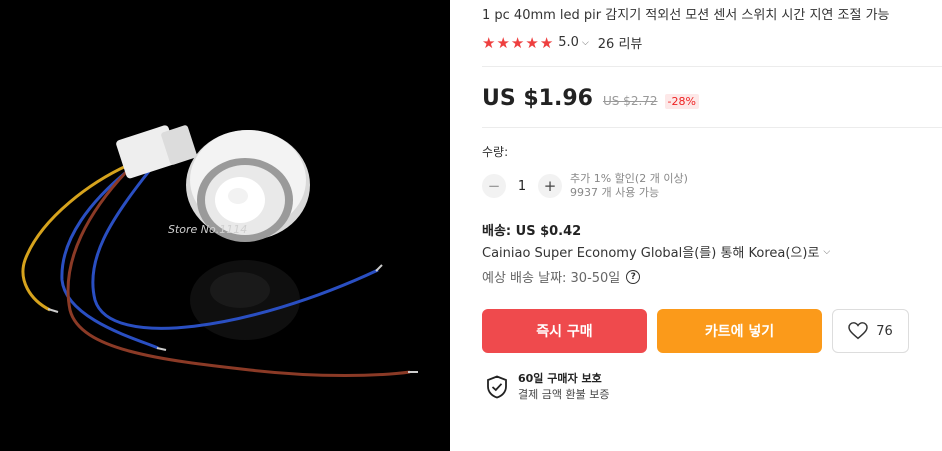  Describe the element at coordinates (884, 331) in the screenshot. I see `wishlist-count: 76` at that location.